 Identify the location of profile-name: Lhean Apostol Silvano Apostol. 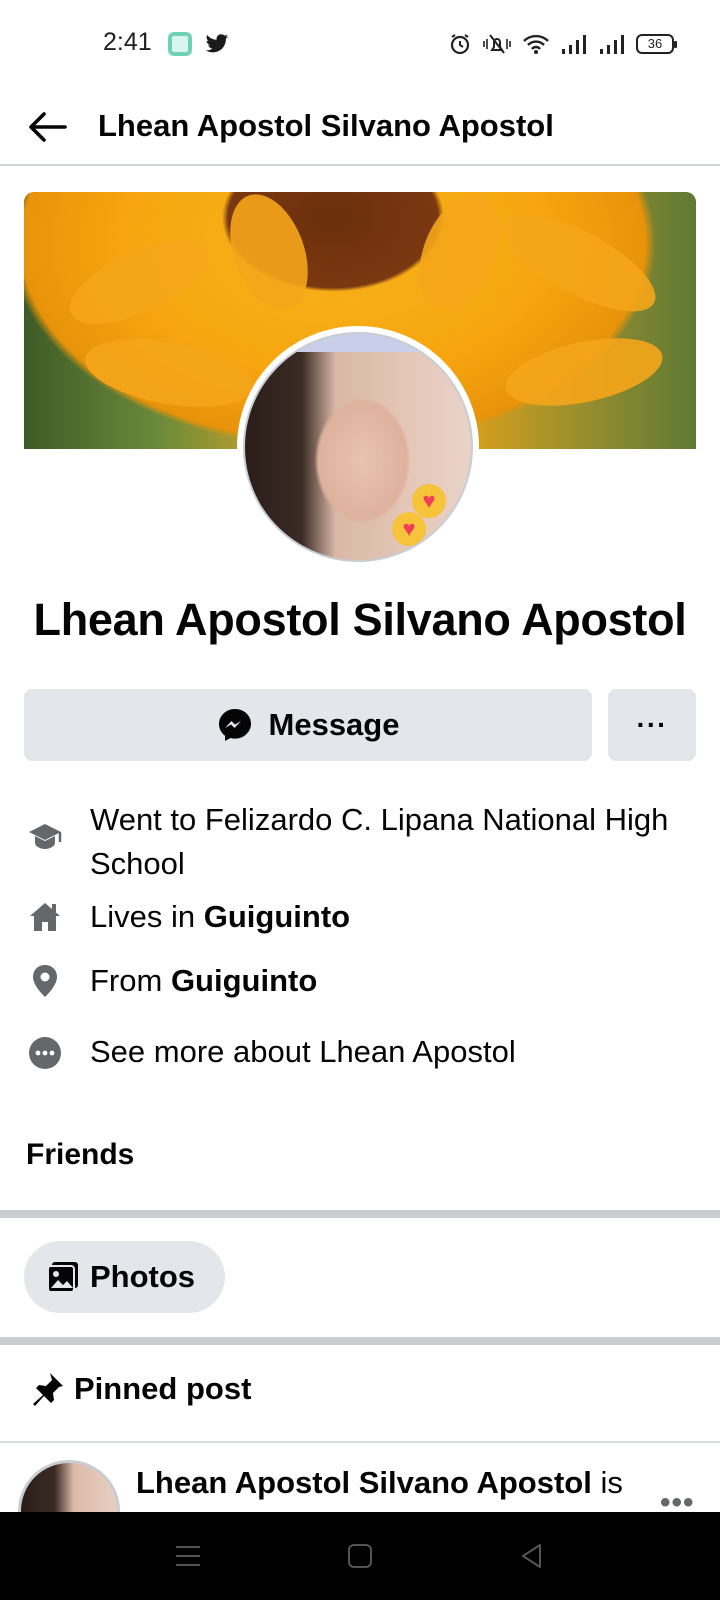
(360, 619).